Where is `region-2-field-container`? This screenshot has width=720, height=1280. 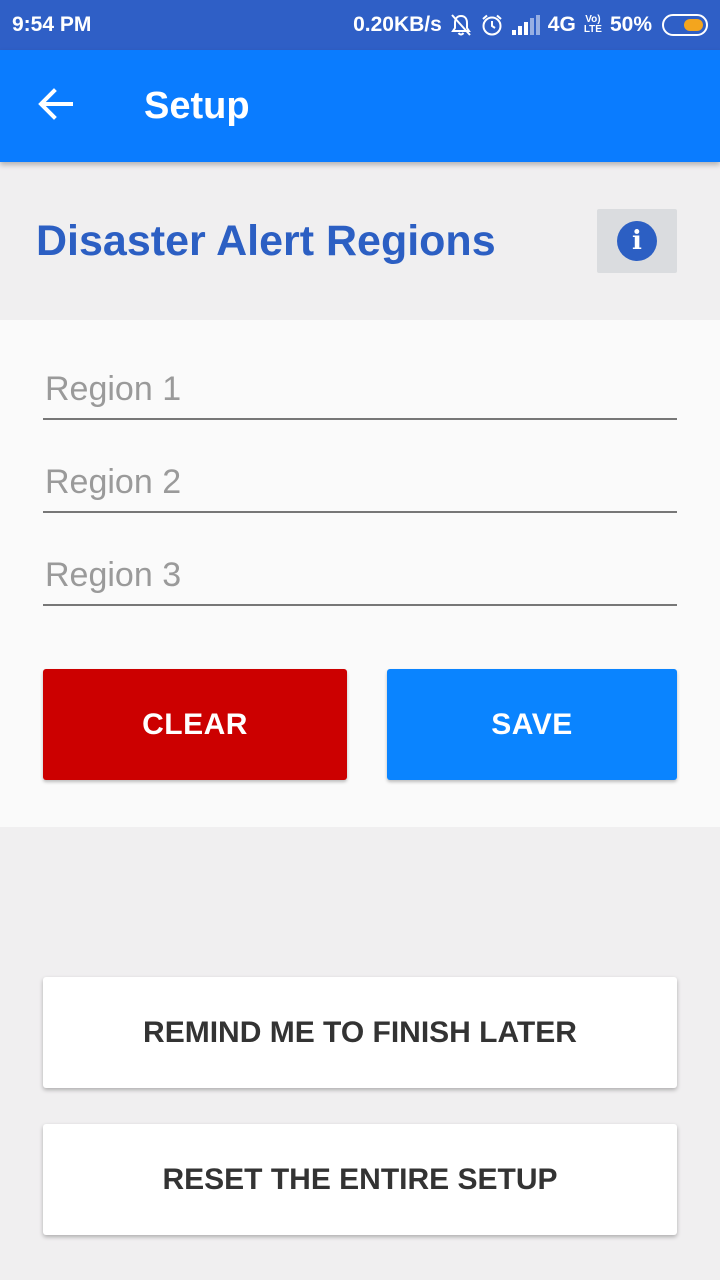 region-2-field-container is located at coordinates (360, 483).